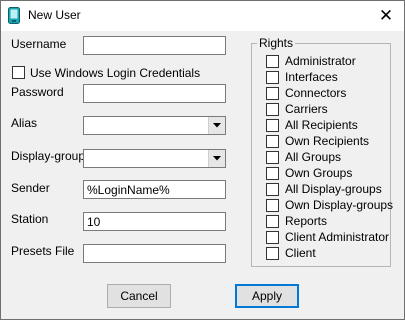 The image size is (405, 320). Describe the element at coordinates (54, 15) in the screenshot. I see `window-title: New User` at that location.